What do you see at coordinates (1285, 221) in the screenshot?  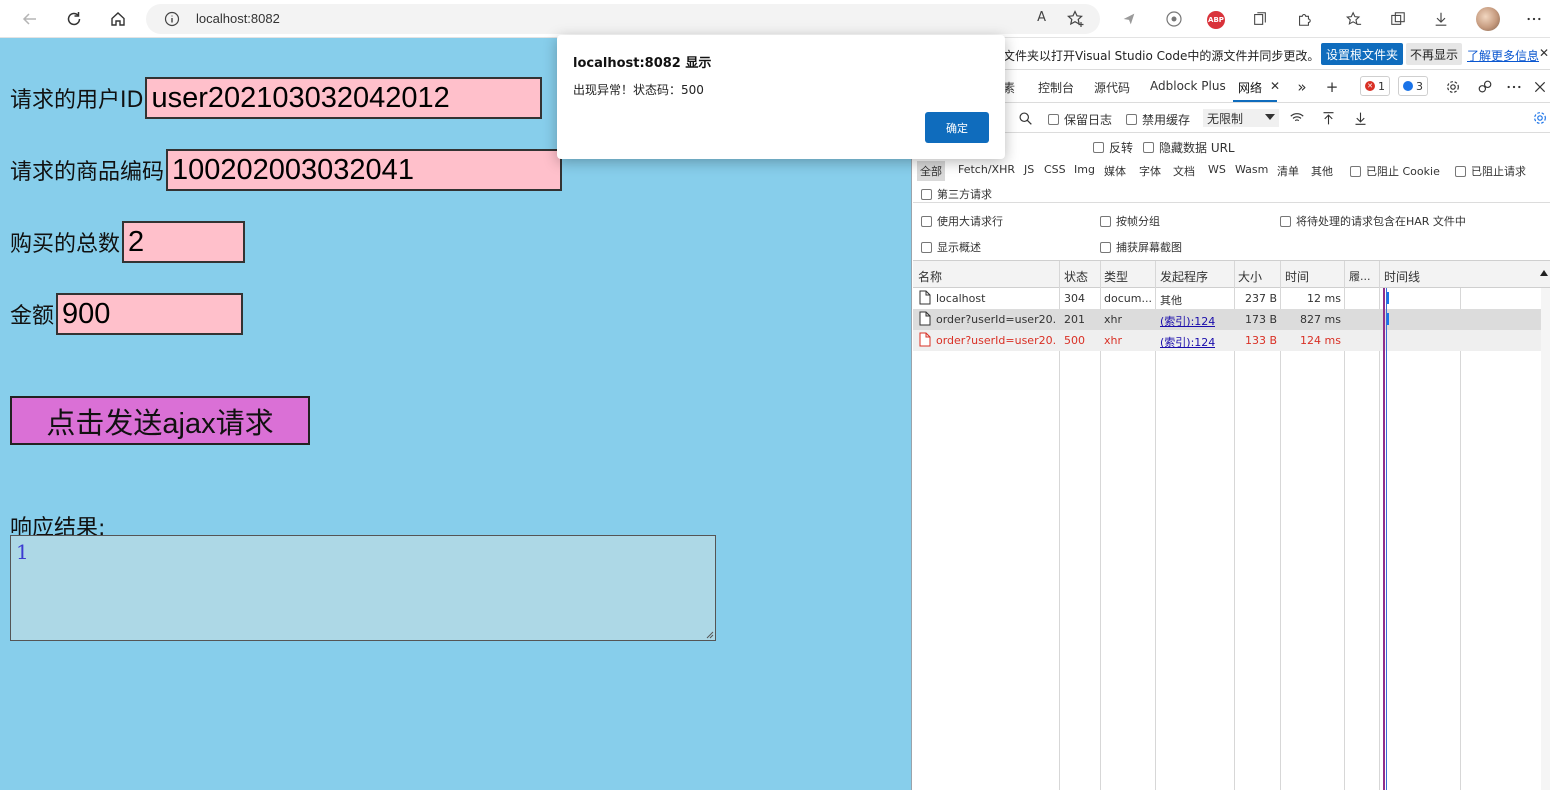 I see `har-pending-checkbox` at bounding box center [1285, 221].